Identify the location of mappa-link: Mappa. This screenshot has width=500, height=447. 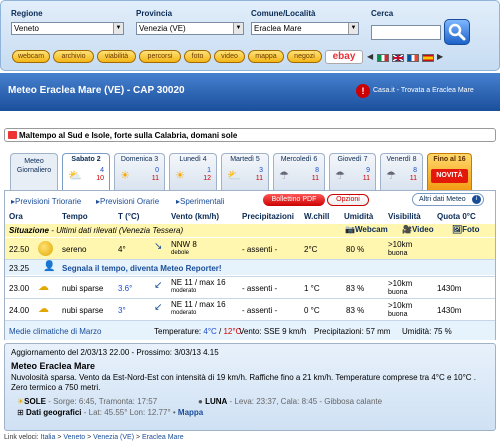
(190, 412).